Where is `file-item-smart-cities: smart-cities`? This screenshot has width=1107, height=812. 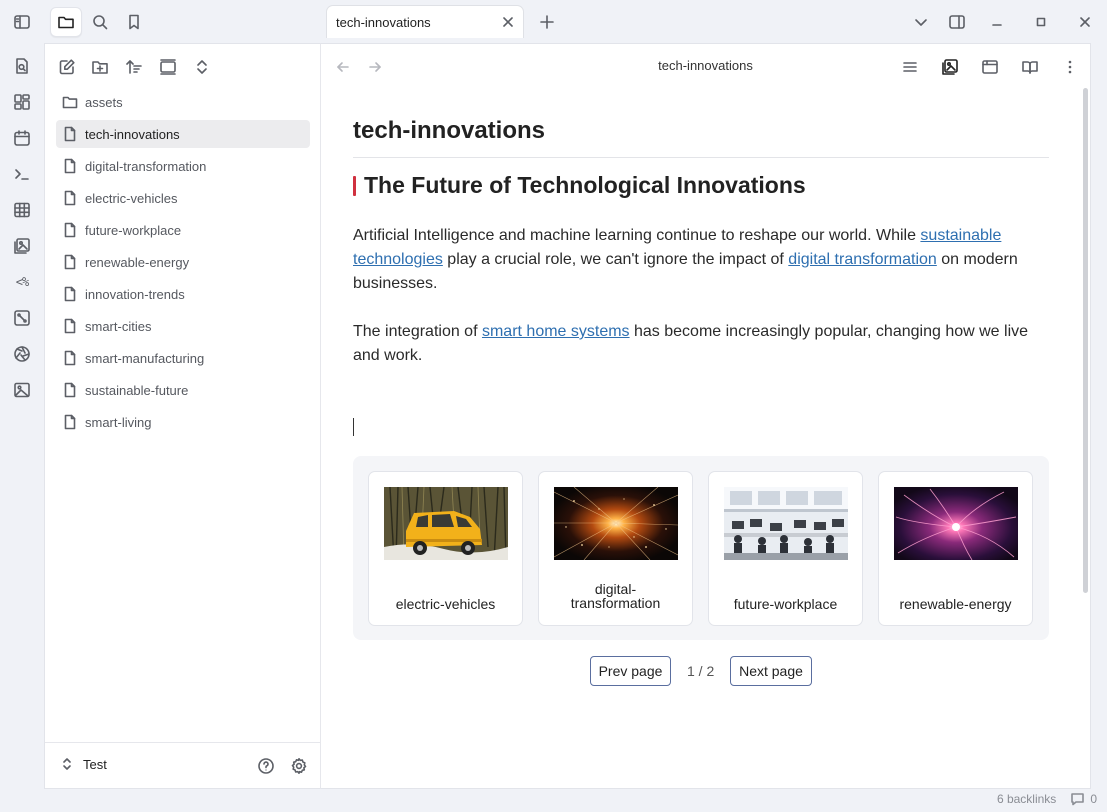
file-item-smart-cities: smart-cities is located at coordinates (183, 326).